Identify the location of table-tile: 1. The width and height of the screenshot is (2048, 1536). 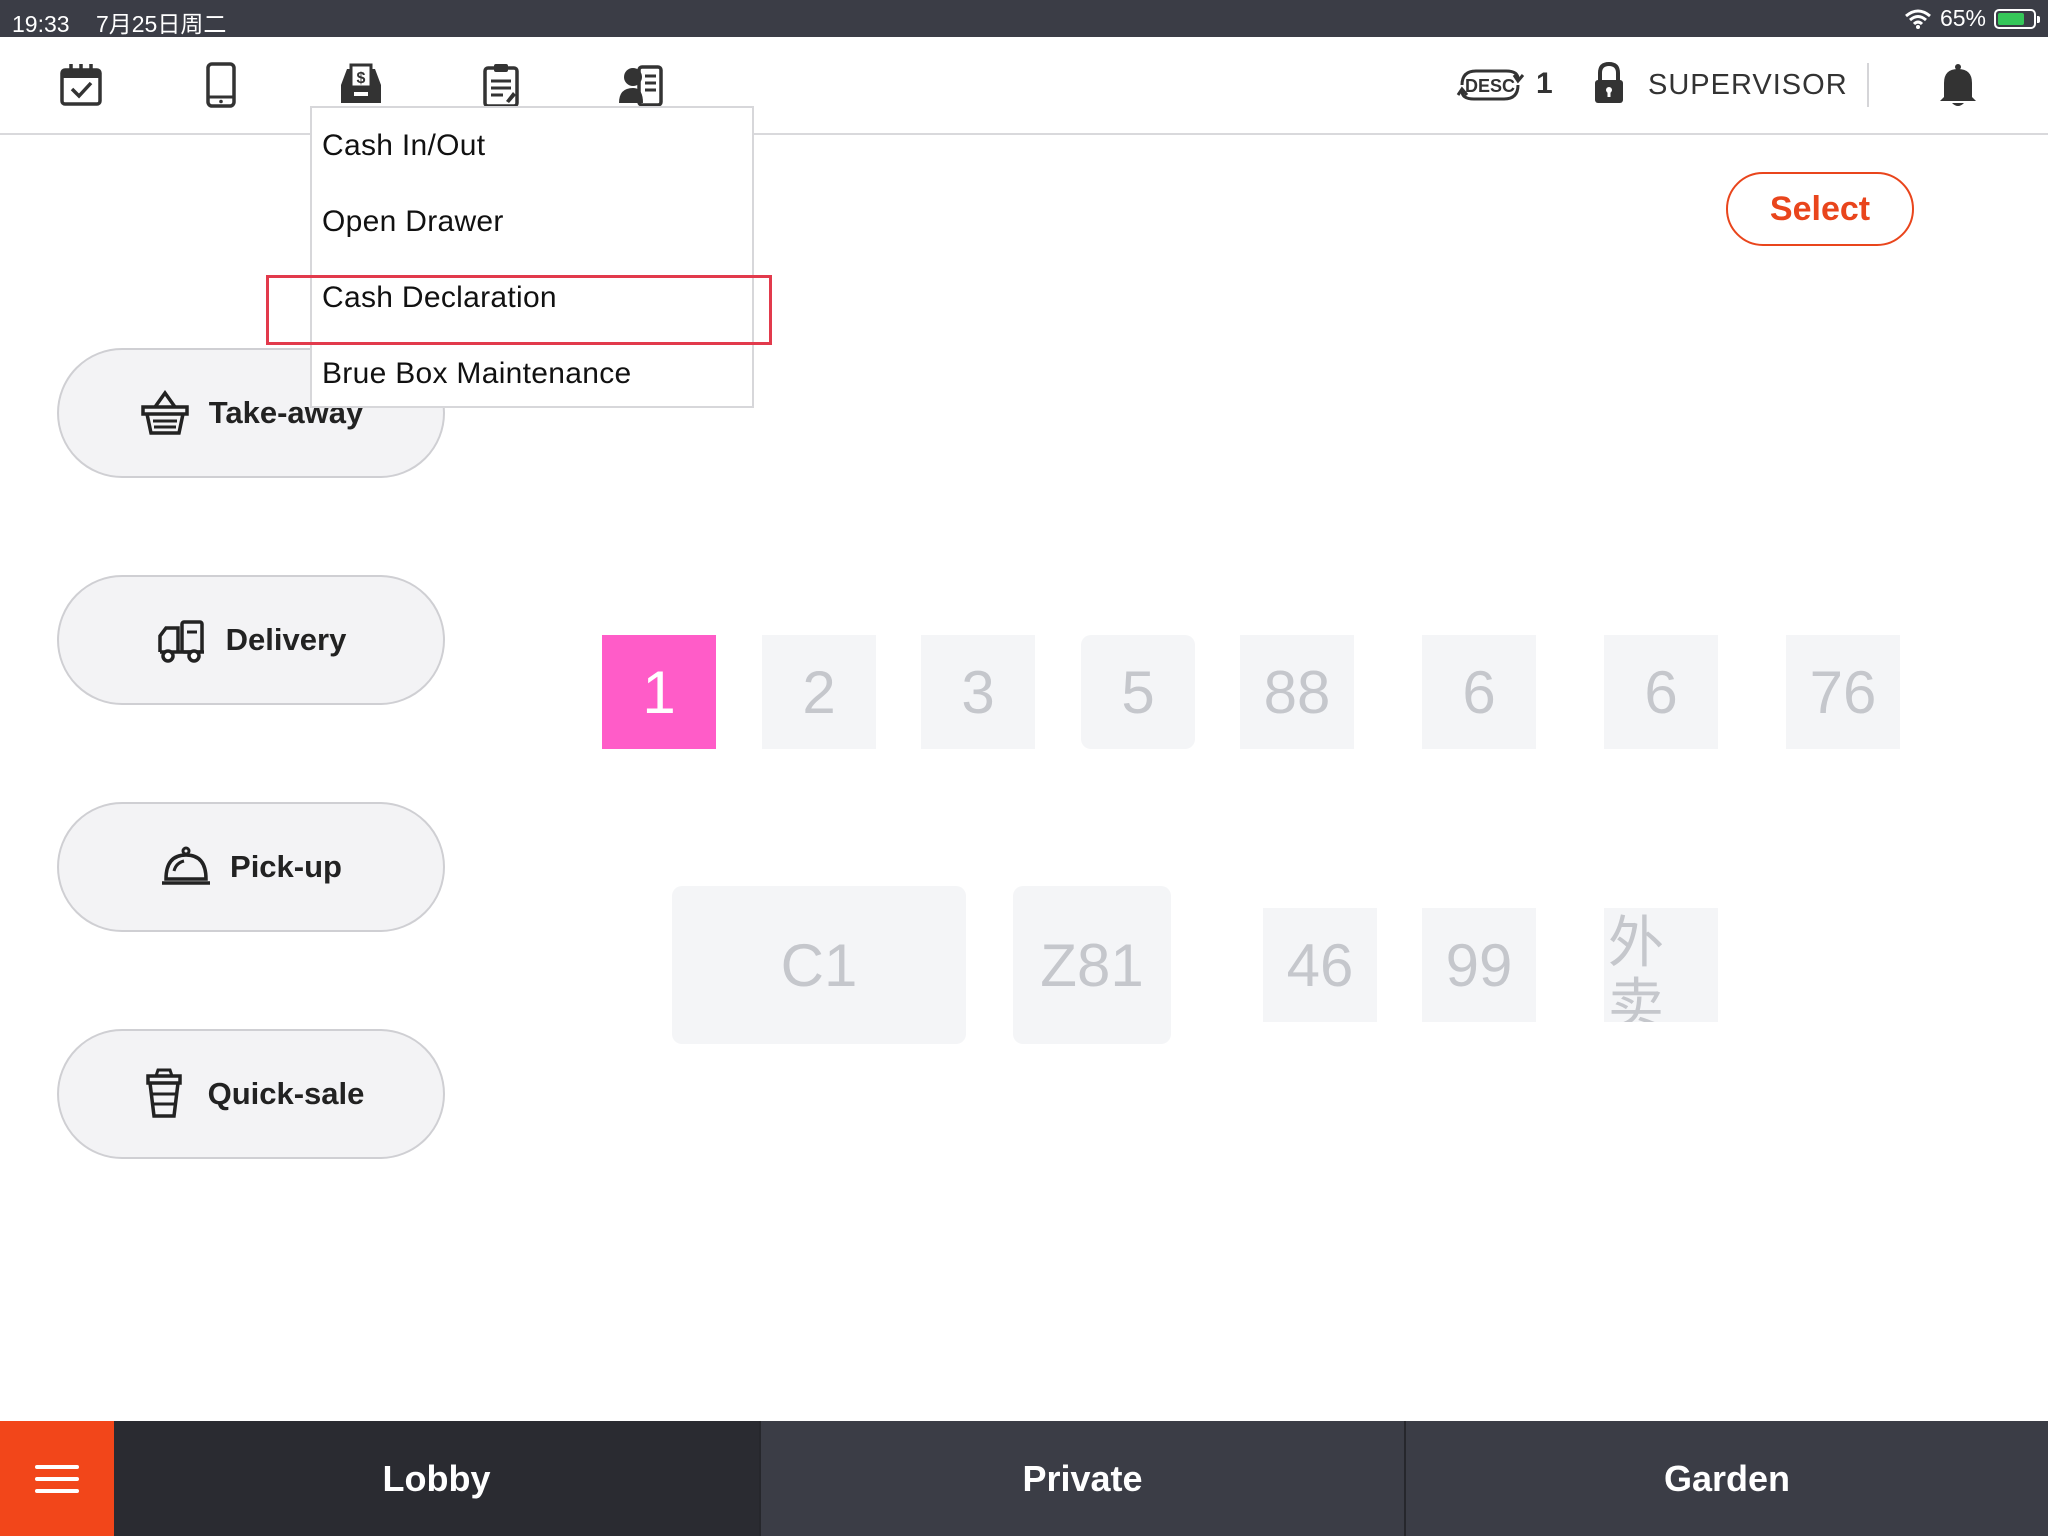
(659, 692).